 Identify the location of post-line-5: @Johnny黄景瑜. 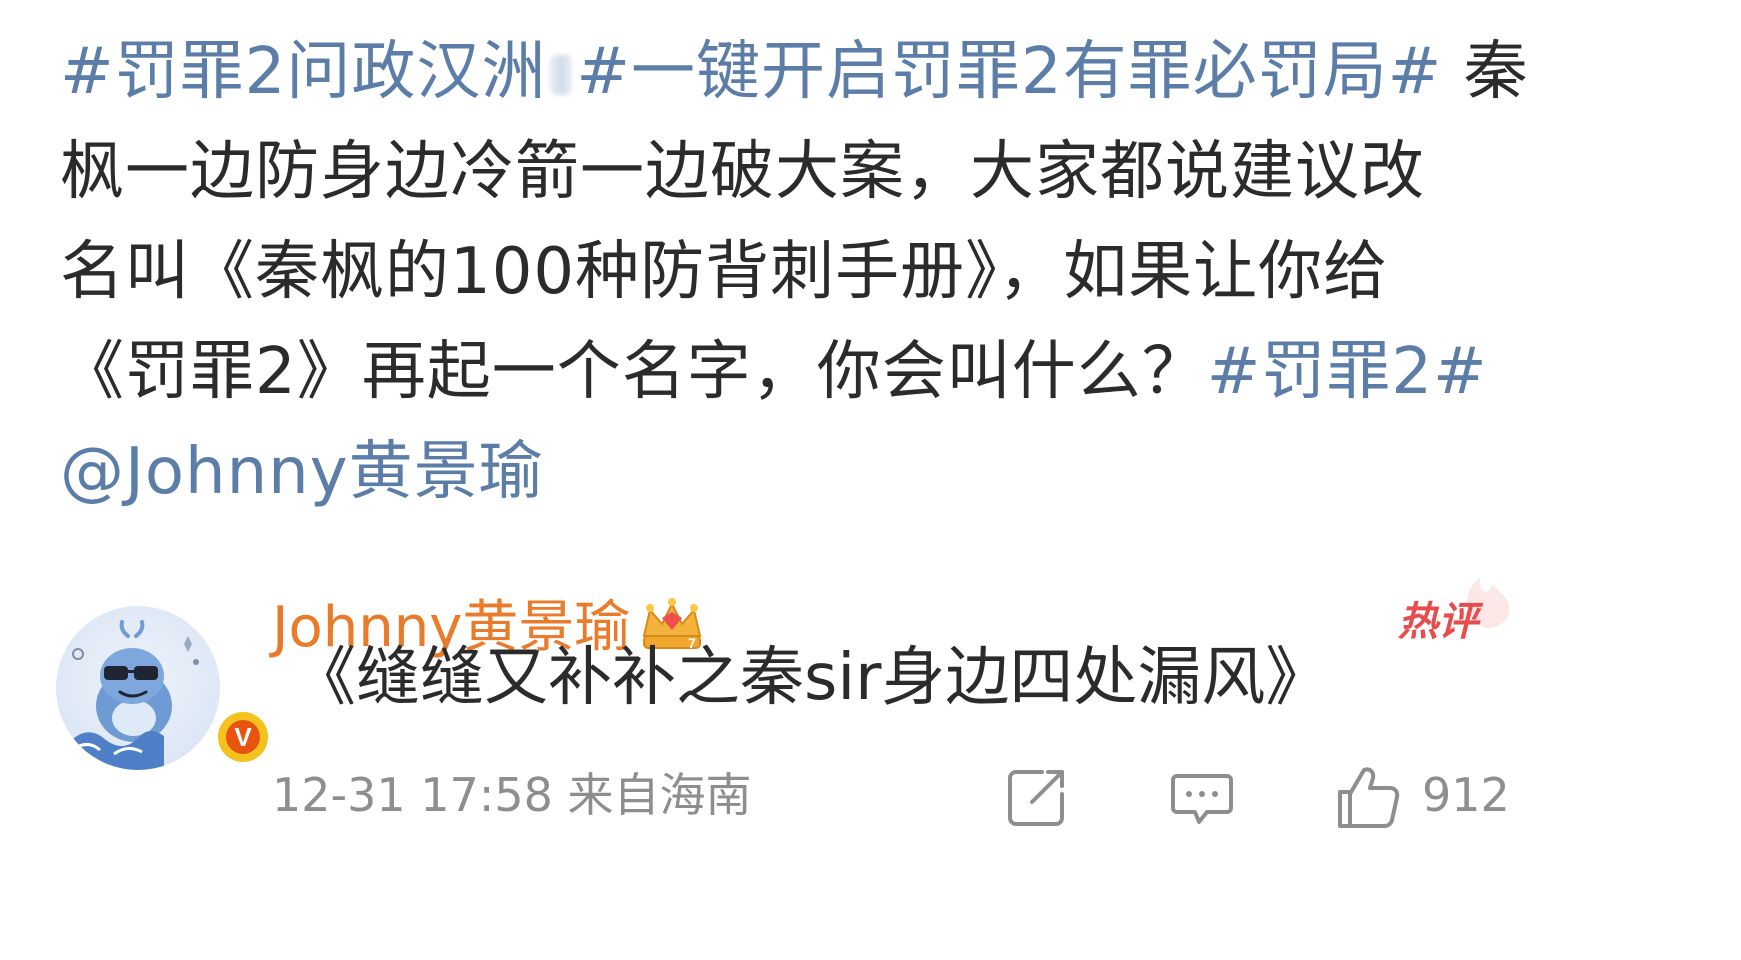
(880, 472).